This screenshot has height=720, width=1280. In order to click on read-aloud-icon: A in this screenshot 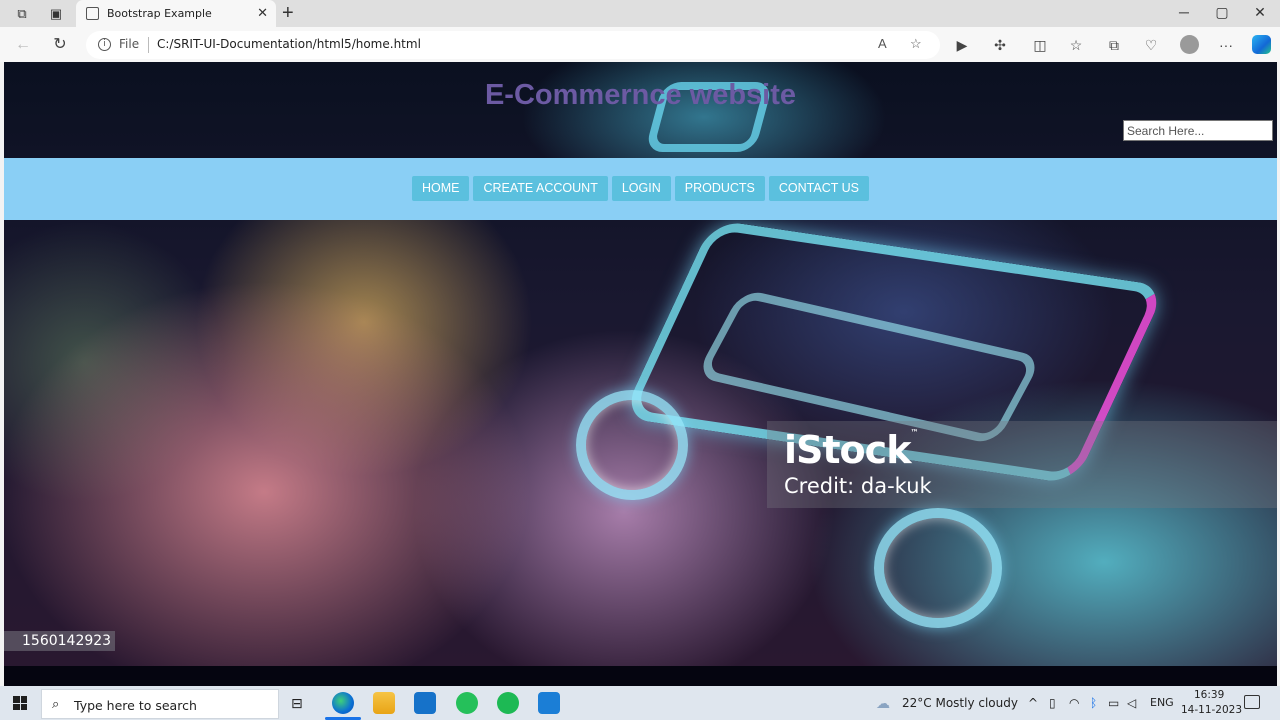, I will do `click(882, 43)`.